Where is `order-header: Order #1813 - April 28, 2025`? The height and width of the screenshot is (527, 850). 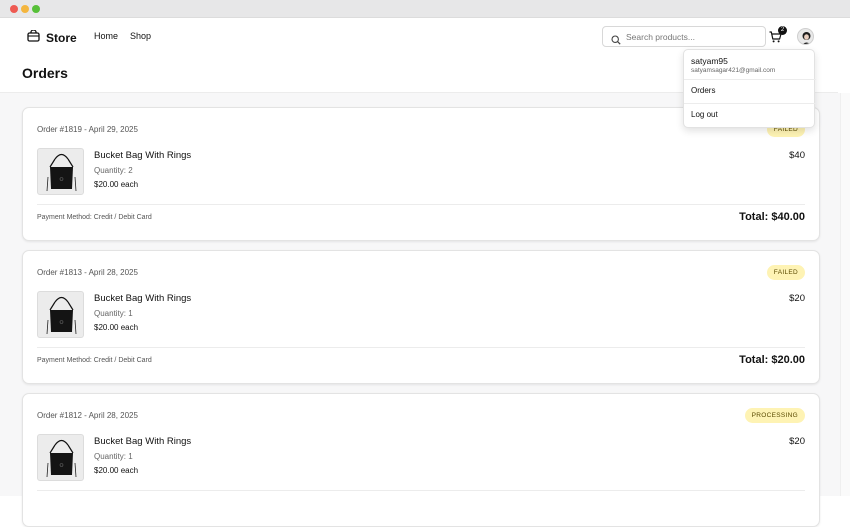 order-header: Order #1813 - April 28, 2025 is located at coordinates (87, 272).